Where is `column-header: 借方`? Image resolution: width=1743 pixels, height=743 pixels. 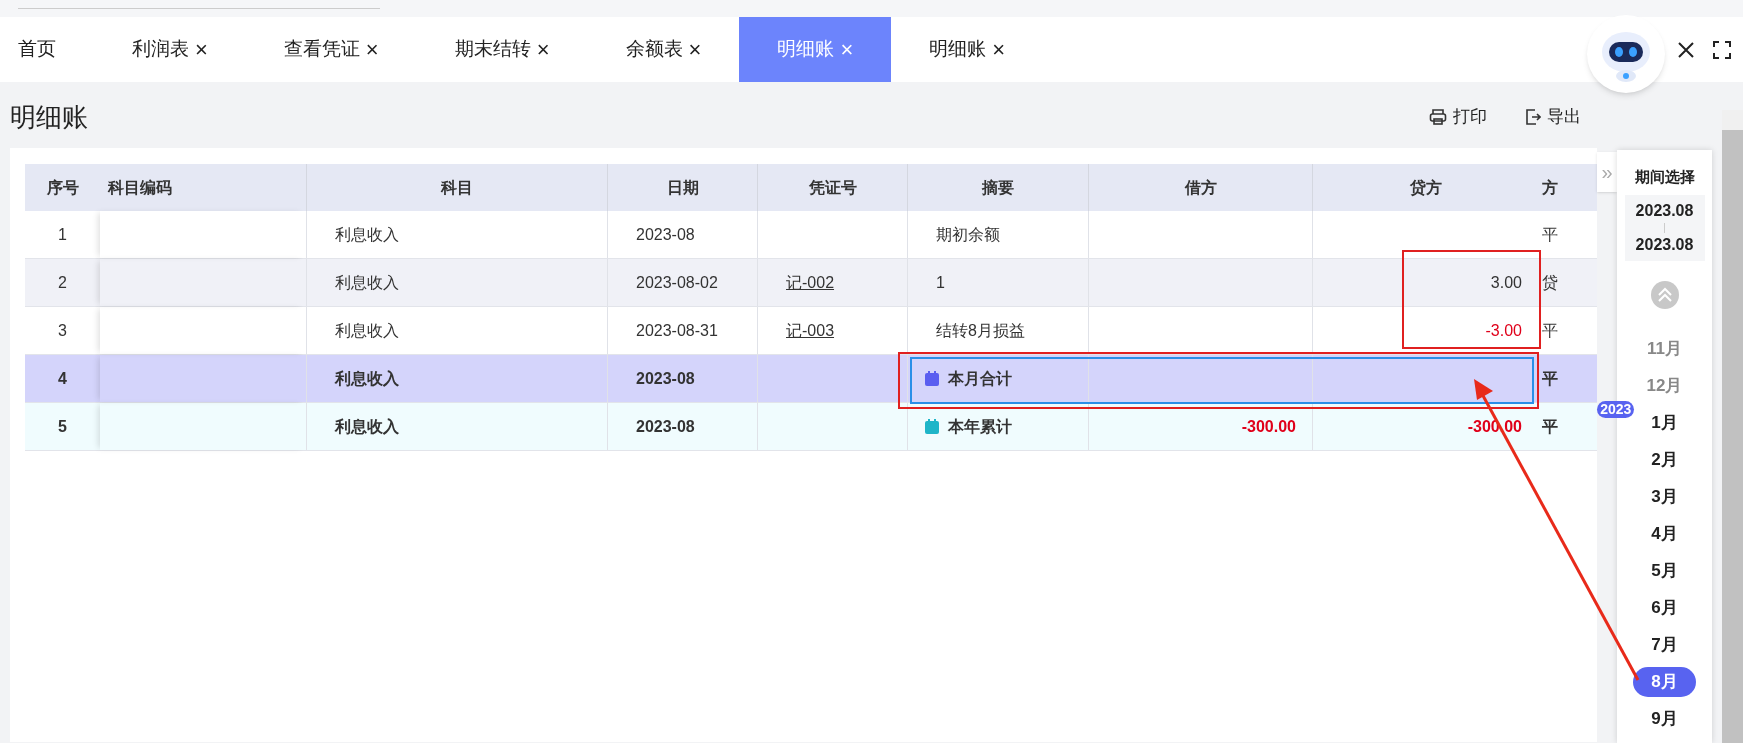
column-header: 借方 is located at coordinates (1200, 187).